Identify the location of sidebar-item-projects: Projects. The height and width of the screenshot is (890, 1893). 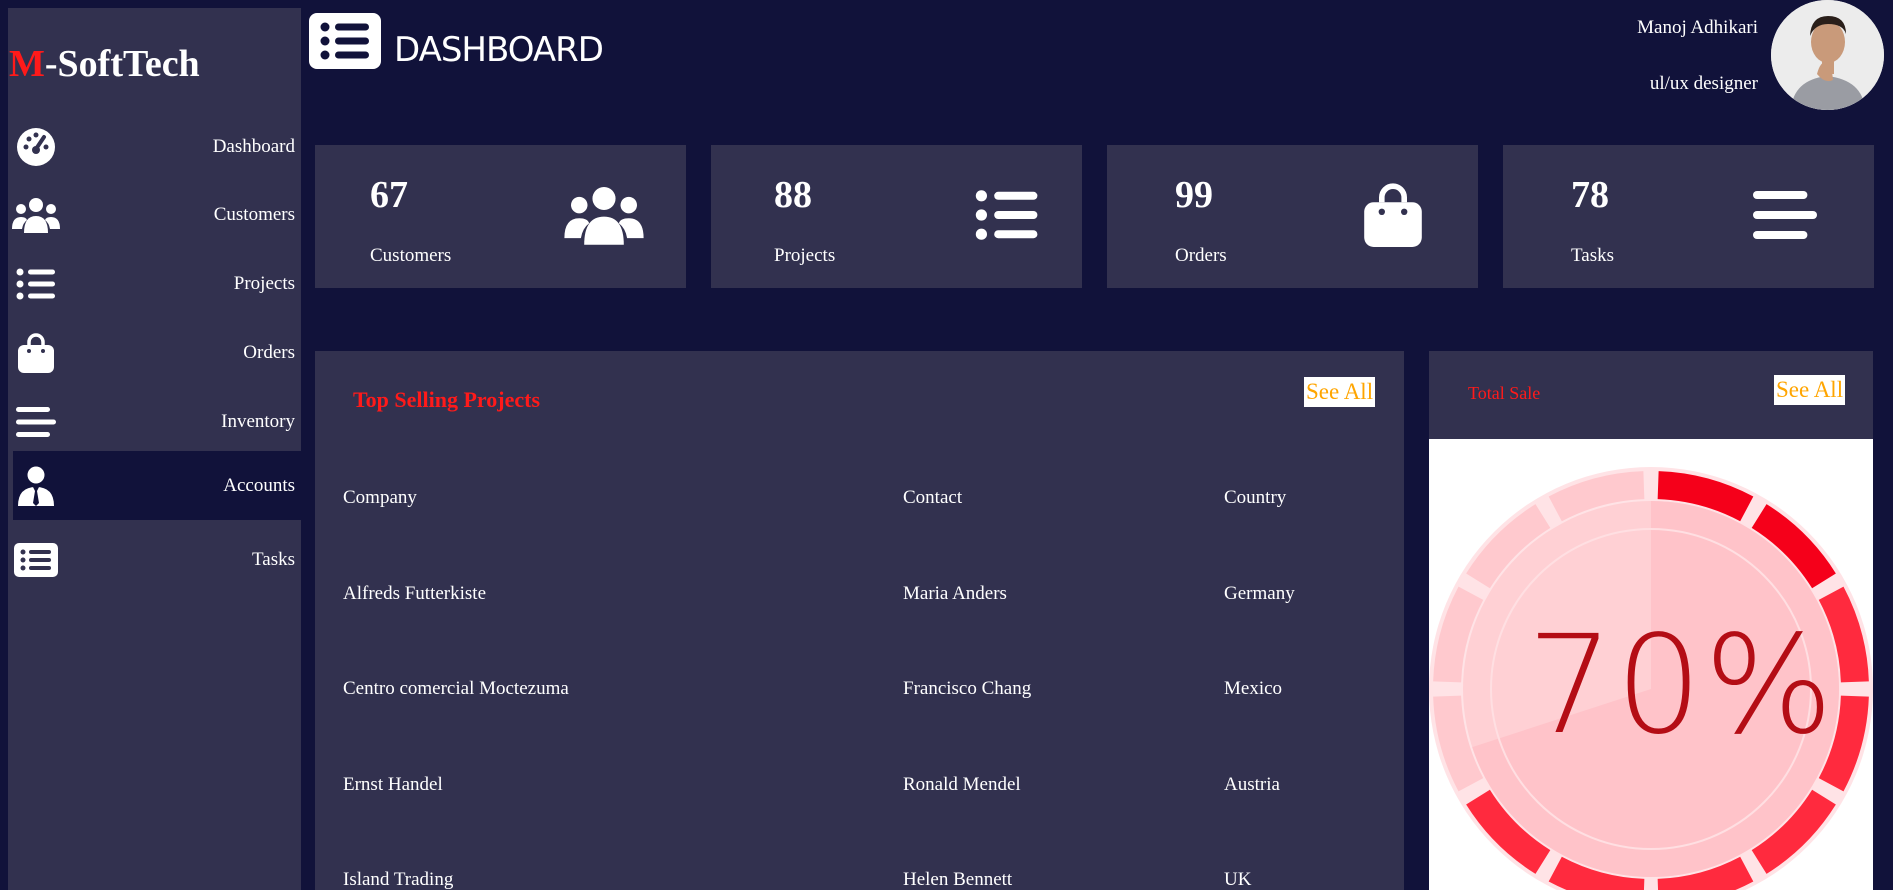
(154, 283).